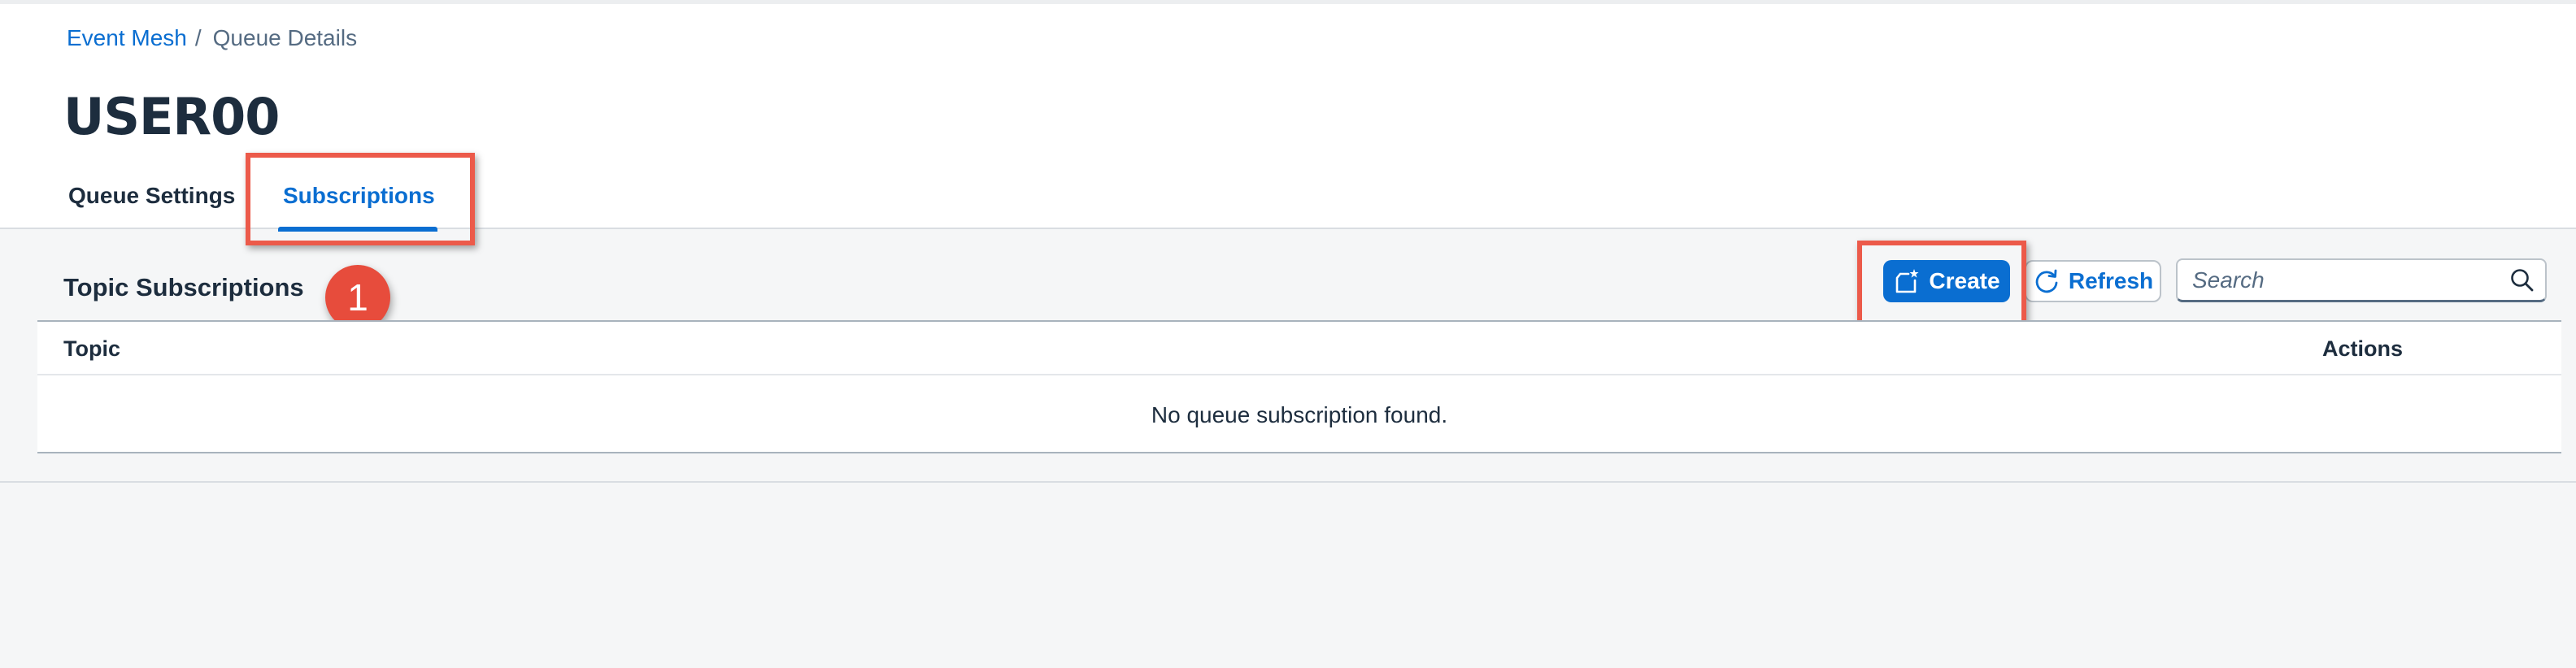  What do you see at coordinates (171, 116) in the screenshot?
I see `page-title: USER00` at bounding box center [171, 116].